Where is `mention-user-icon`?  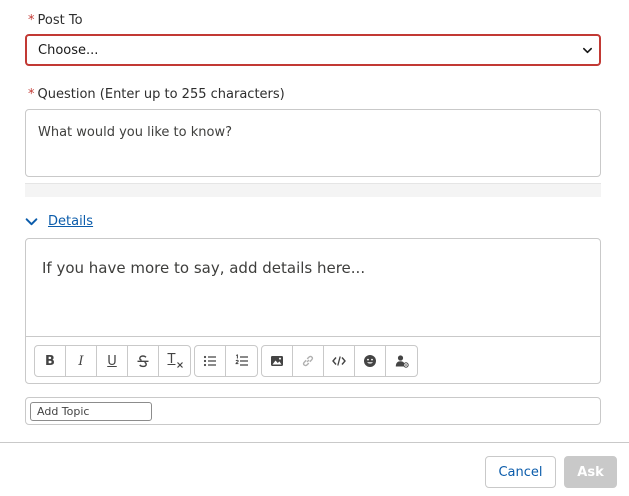
mention-user-icon is located at coordinates (402, 361).